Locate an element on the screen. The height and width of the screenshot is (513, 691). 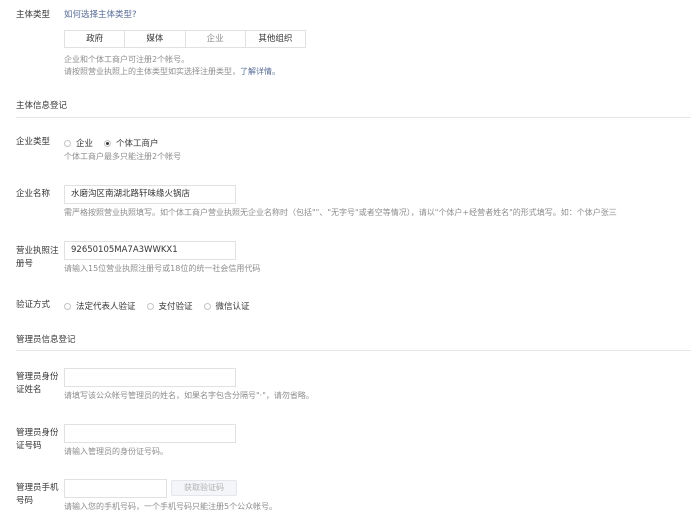
enterprise-type-radio-individual: 个体工商户 is located at coordinates (131, 143).